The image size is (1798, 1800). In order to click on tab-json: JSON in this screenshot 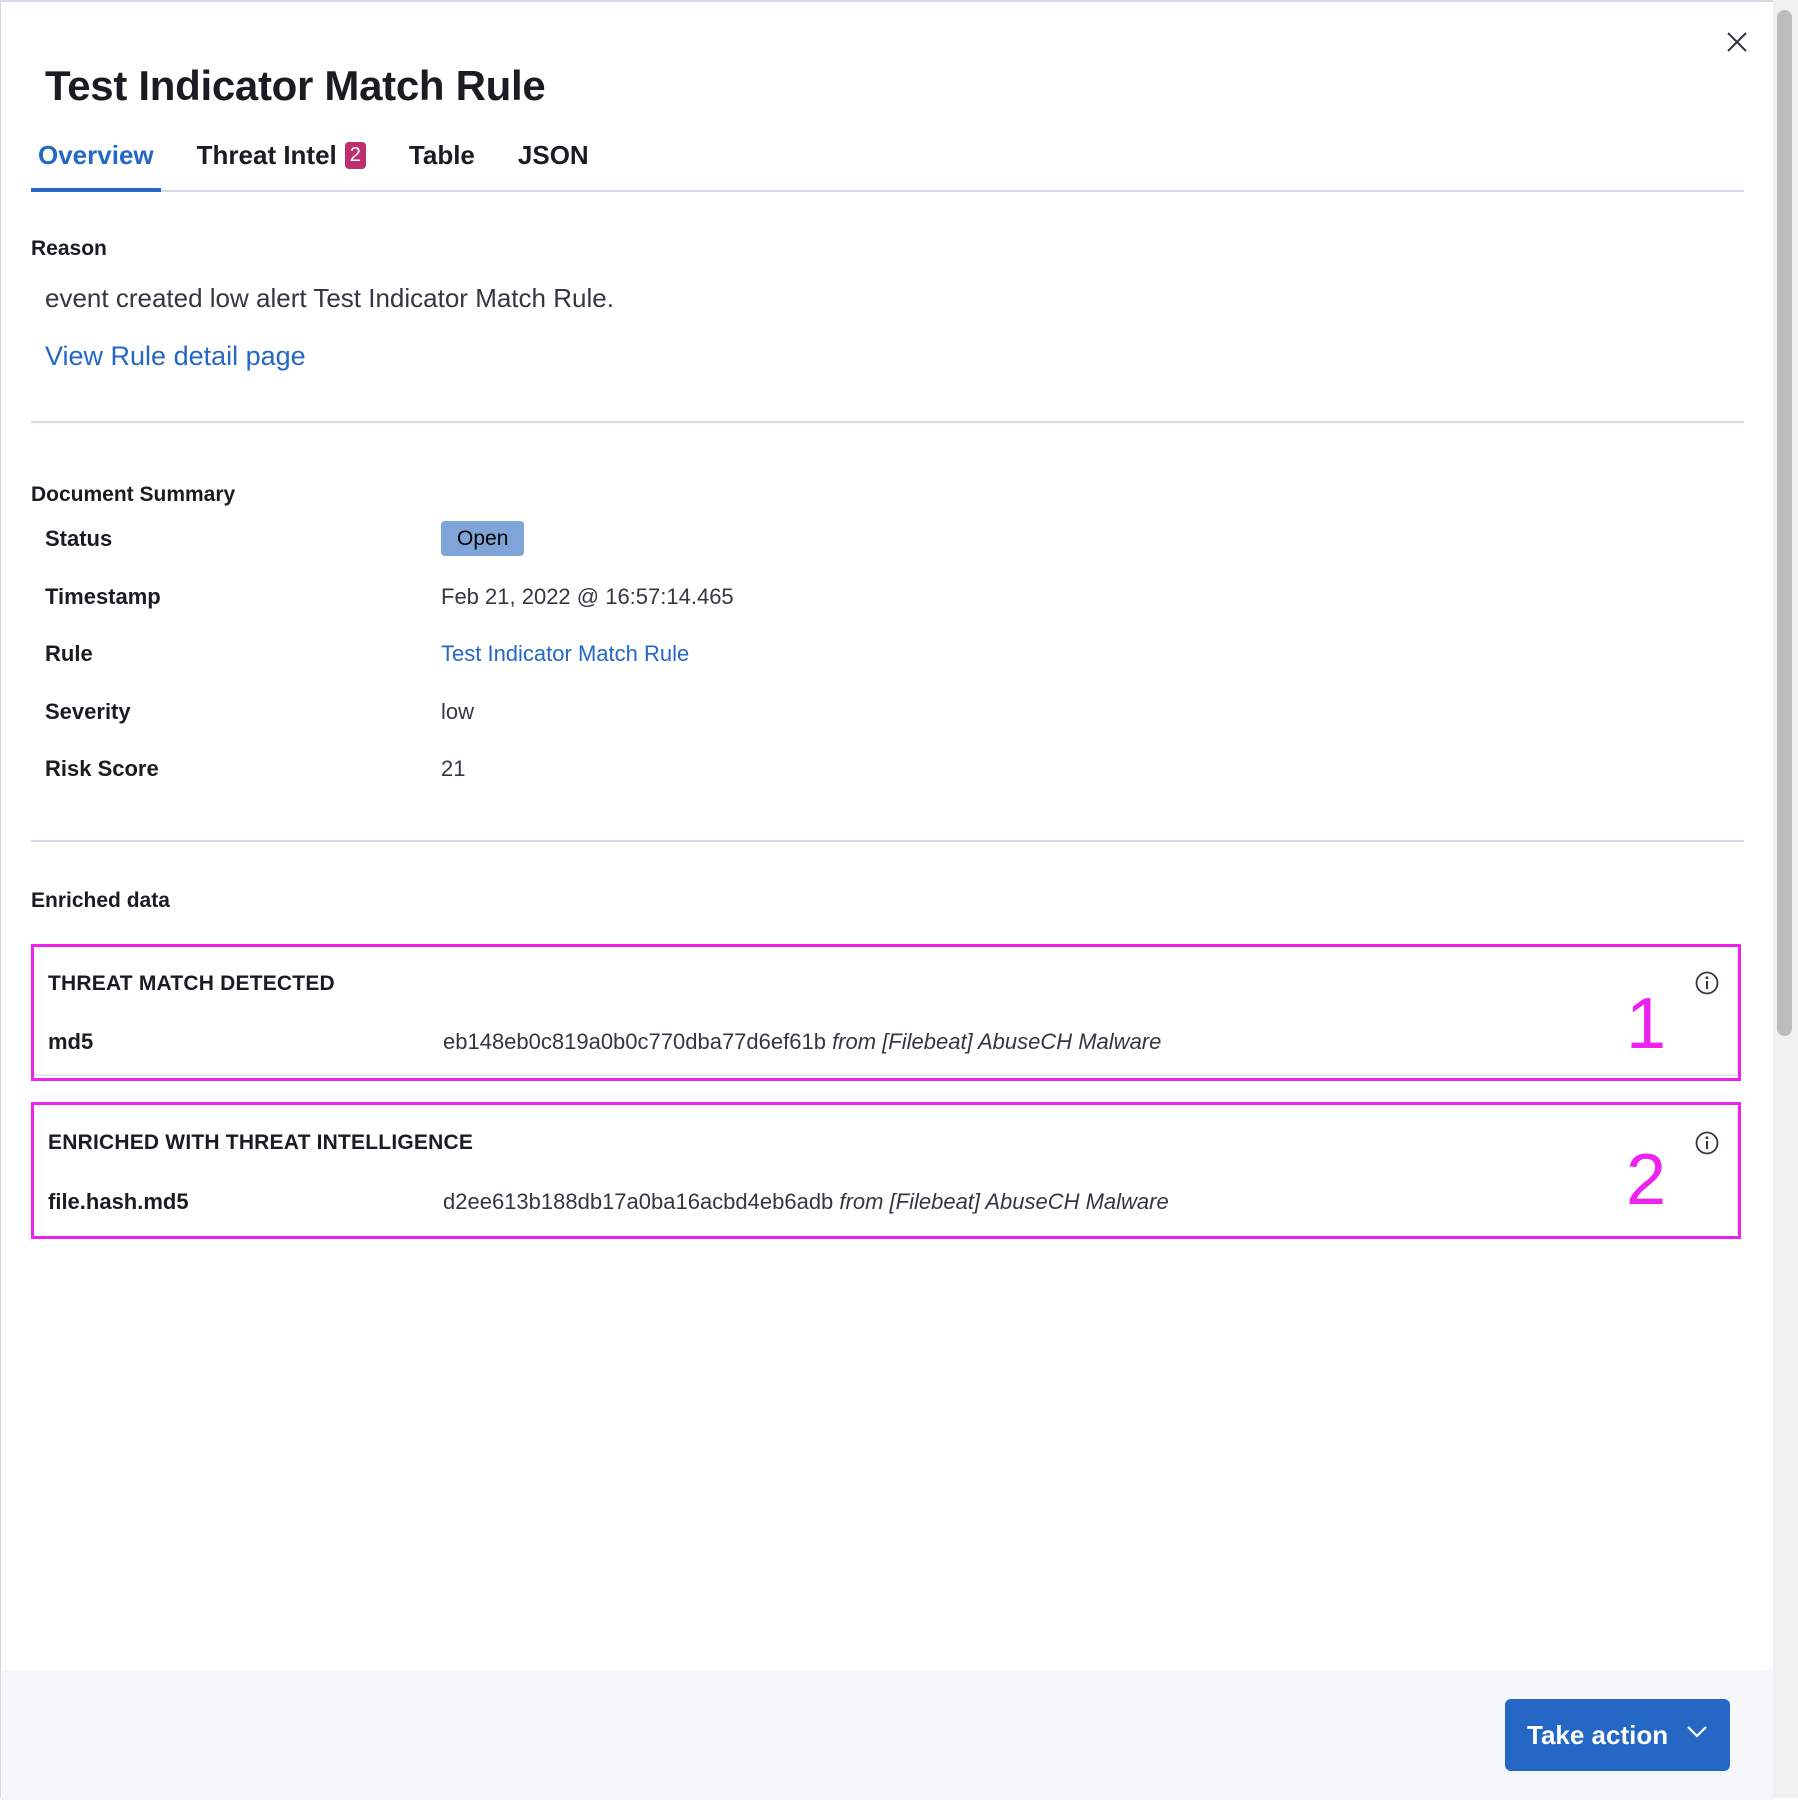, I will do `click(553, 160)`.